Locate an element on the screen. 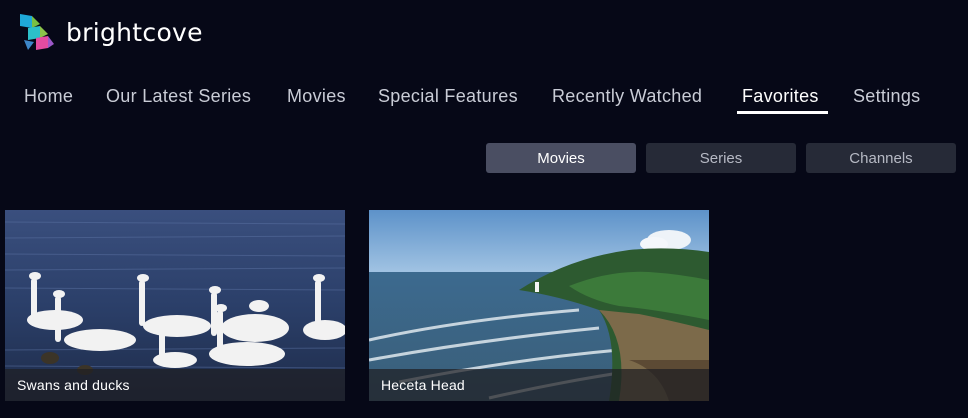  brightcove-logo: brightcove is located at coordinates (110, 33).